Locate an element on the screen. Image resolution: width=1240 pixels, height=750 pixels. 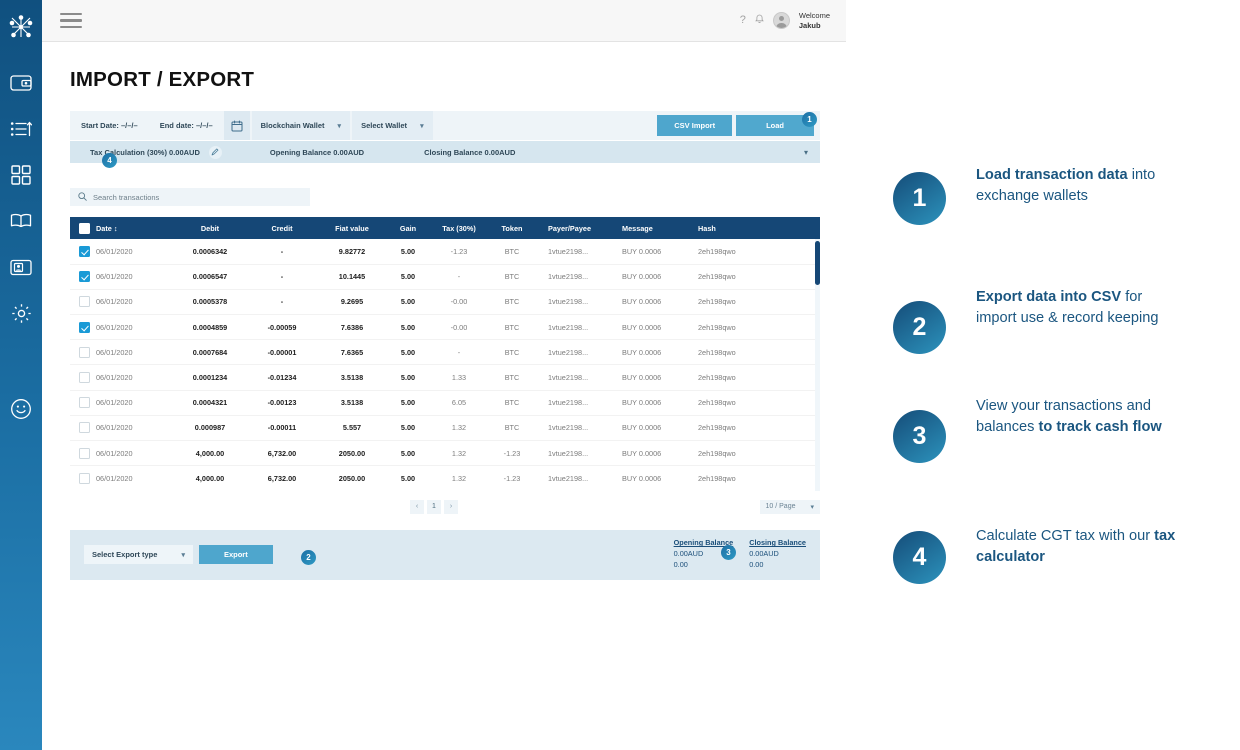
calendar-icon is located at coordinates (236, 125).